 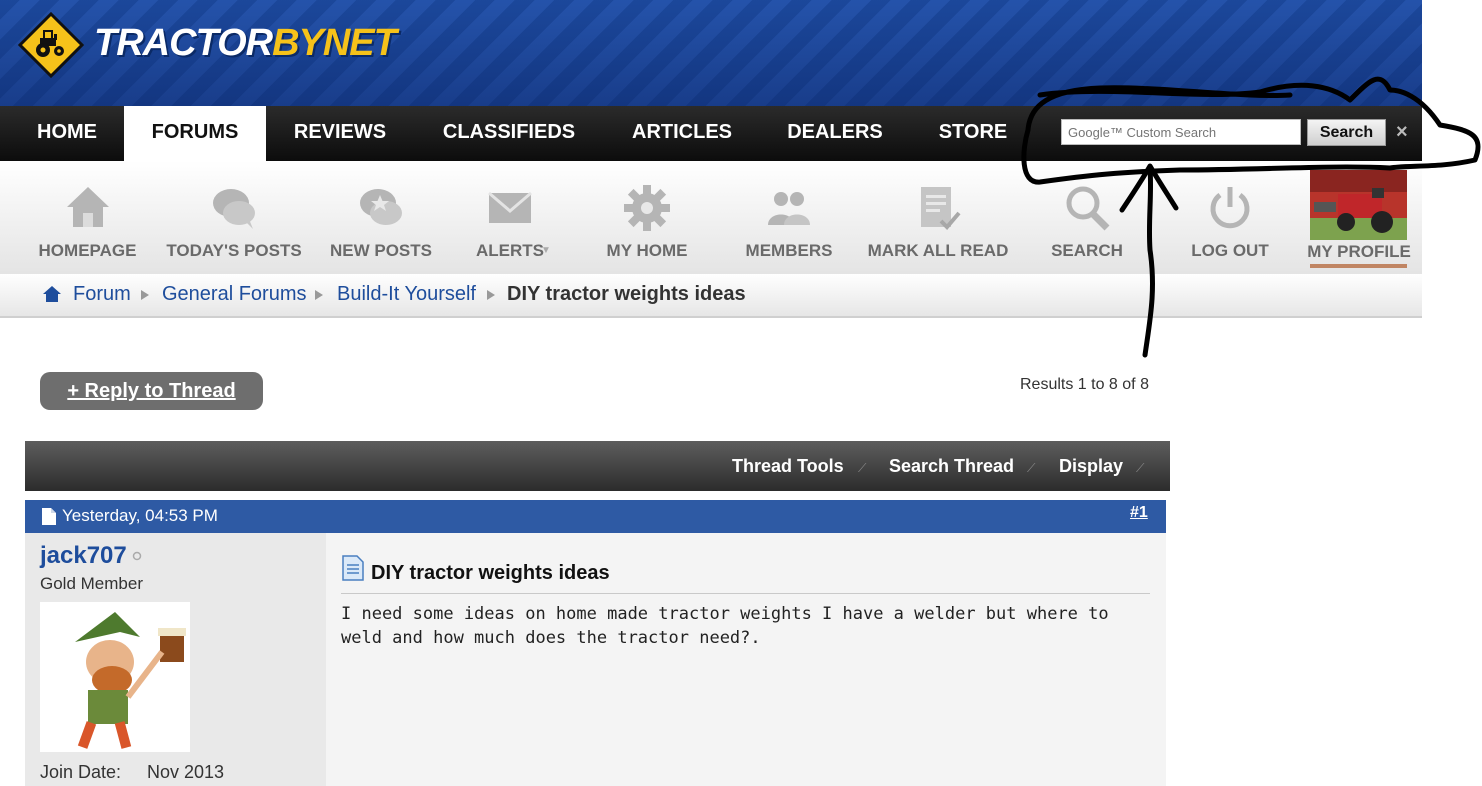 What do you see at coordinates (745, 593) in the screenshot?
I see `post-divider` at bounding box center [745, 593].